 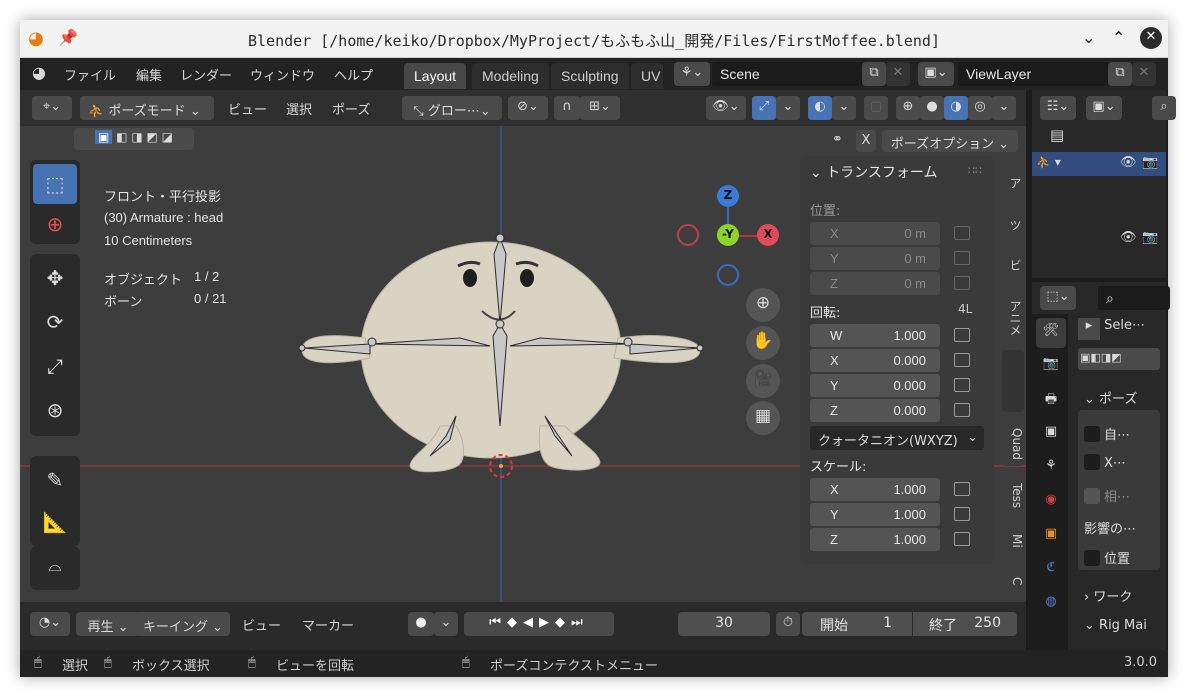 What do you see at coordinates (1150, 237) in the screenshot?
I see `render-camera-icon: 📷` at bounding box center [1150, 237].